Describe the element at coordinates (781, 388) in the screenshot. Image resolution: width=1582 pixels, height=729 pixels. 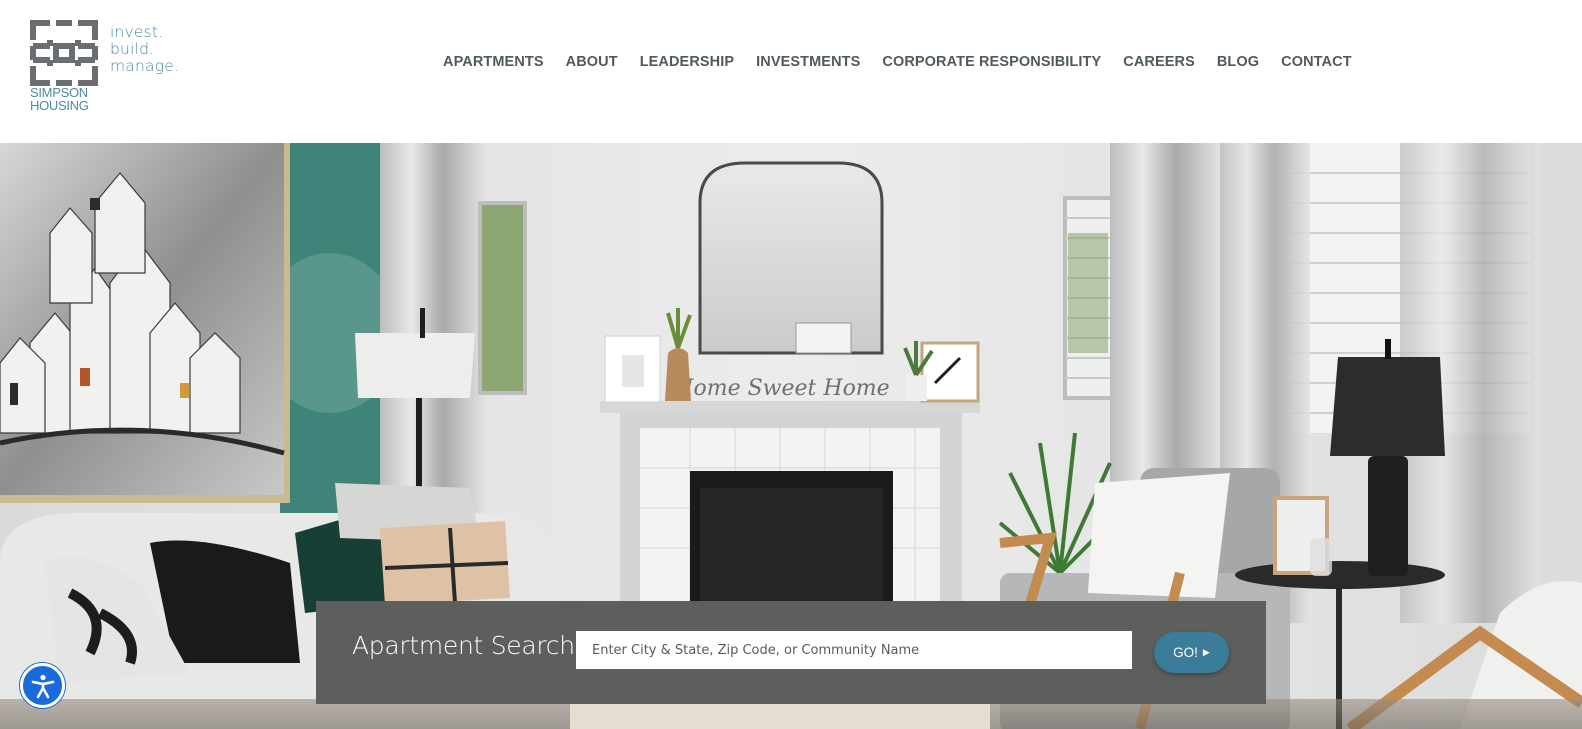
I see `mantel-sign: Home Sweet Home` at that location.